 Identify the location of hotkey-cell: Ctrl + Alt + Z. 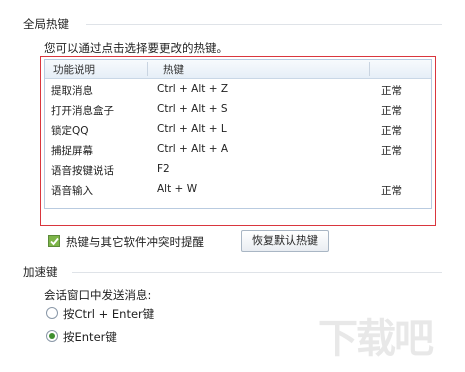
(193, 89).